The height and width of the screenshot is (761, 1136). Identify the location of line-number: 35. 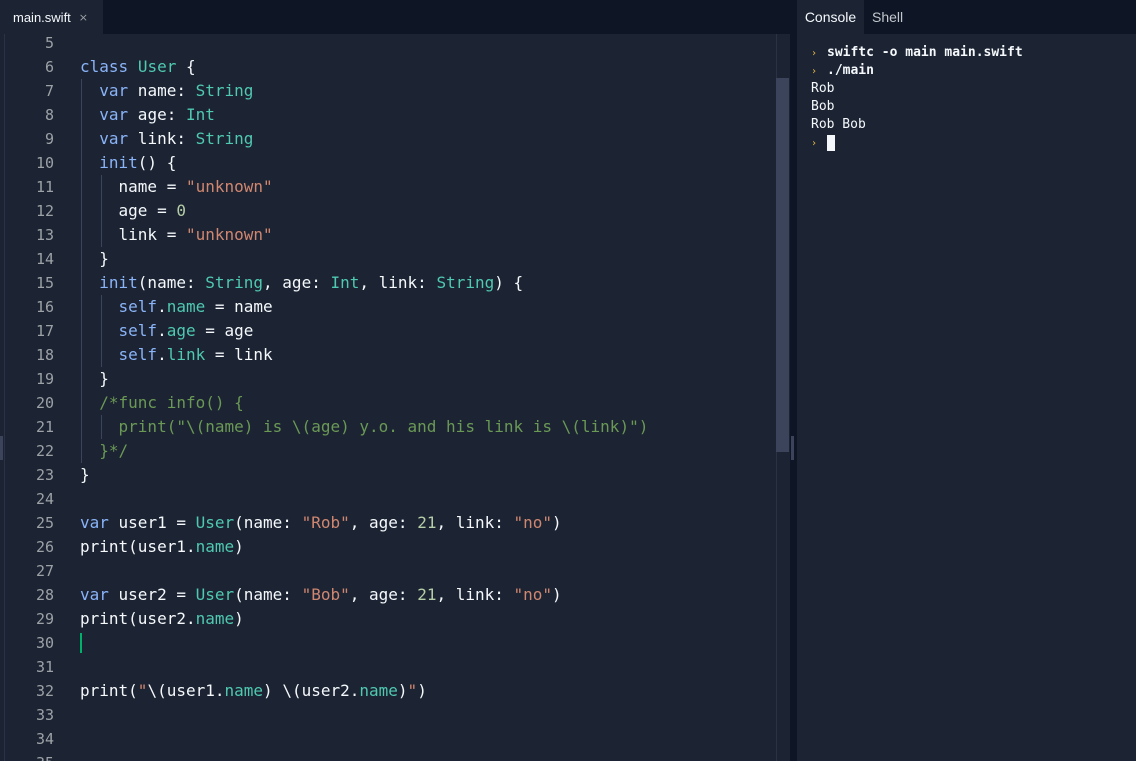
(27, 756).